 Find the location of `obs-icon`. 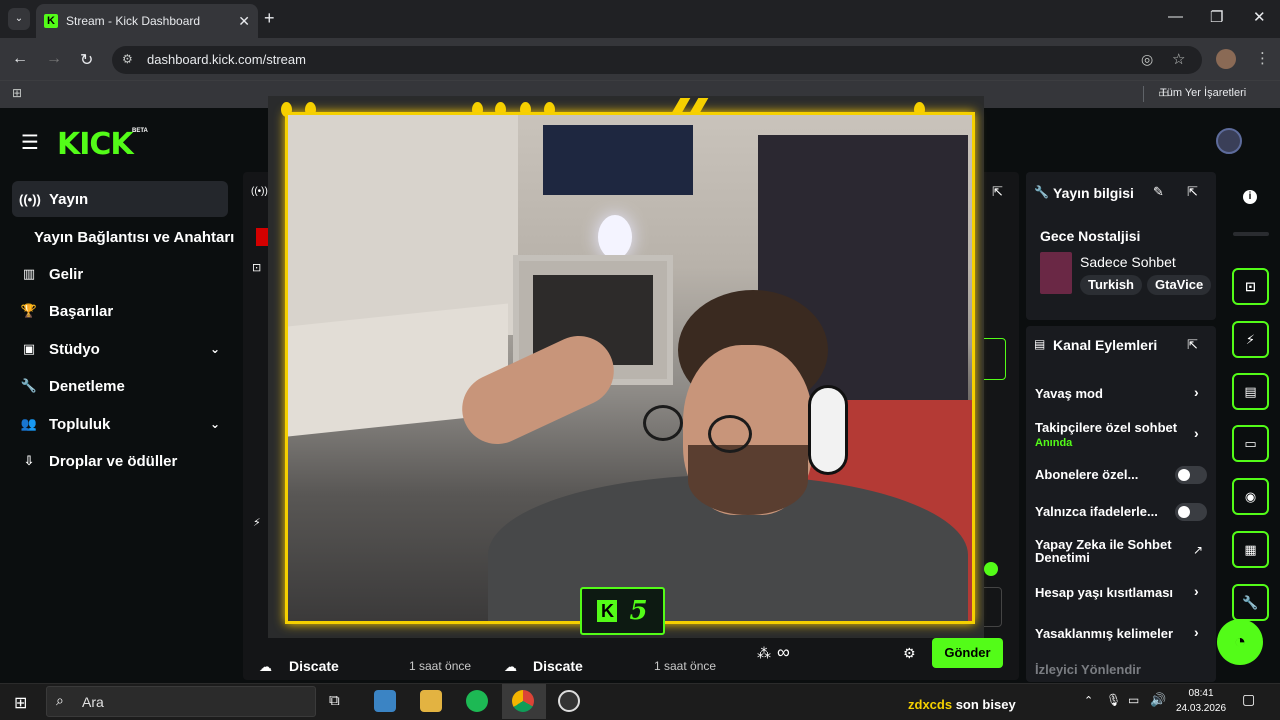

obs-icon is located at coordinates (569, 701).